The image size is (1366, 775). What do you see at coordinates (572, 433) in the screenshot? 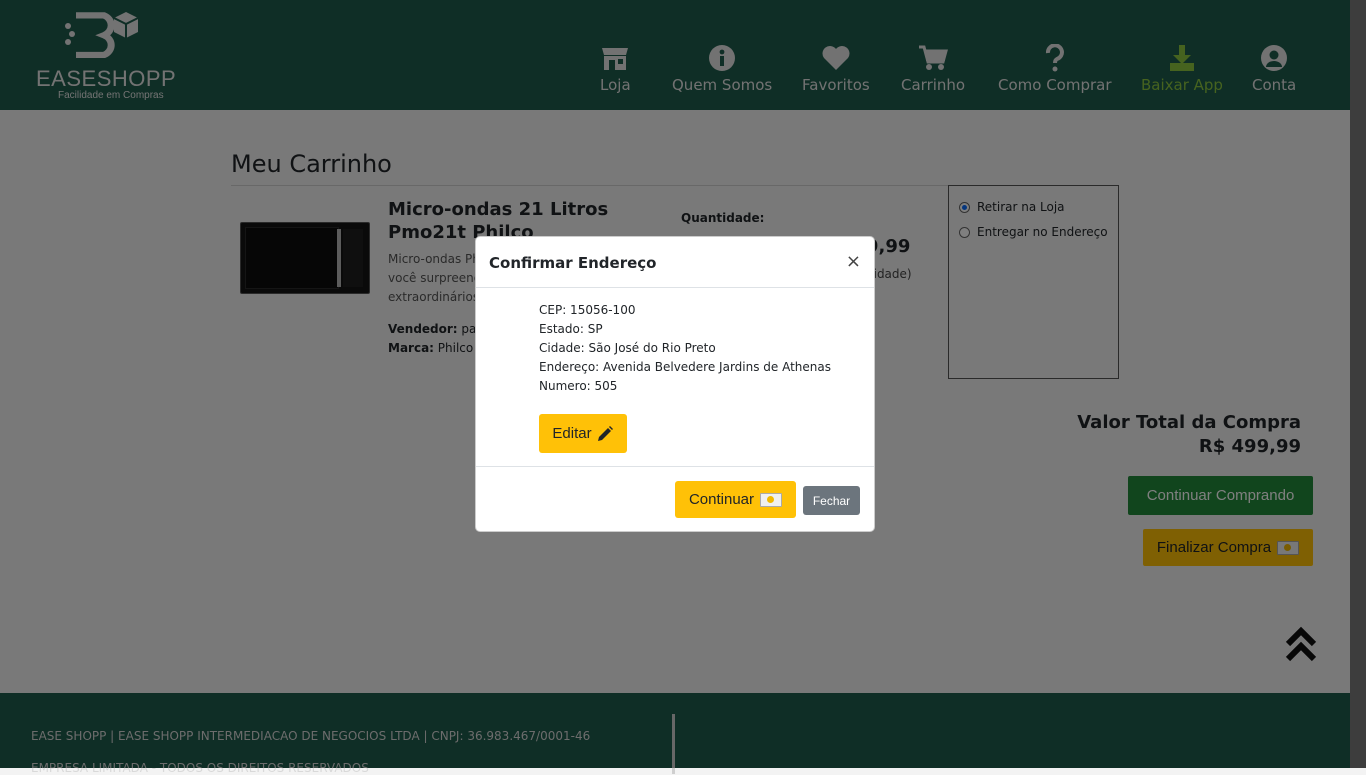
I see `edit-label: Editar` at bounding box center [572, 433].